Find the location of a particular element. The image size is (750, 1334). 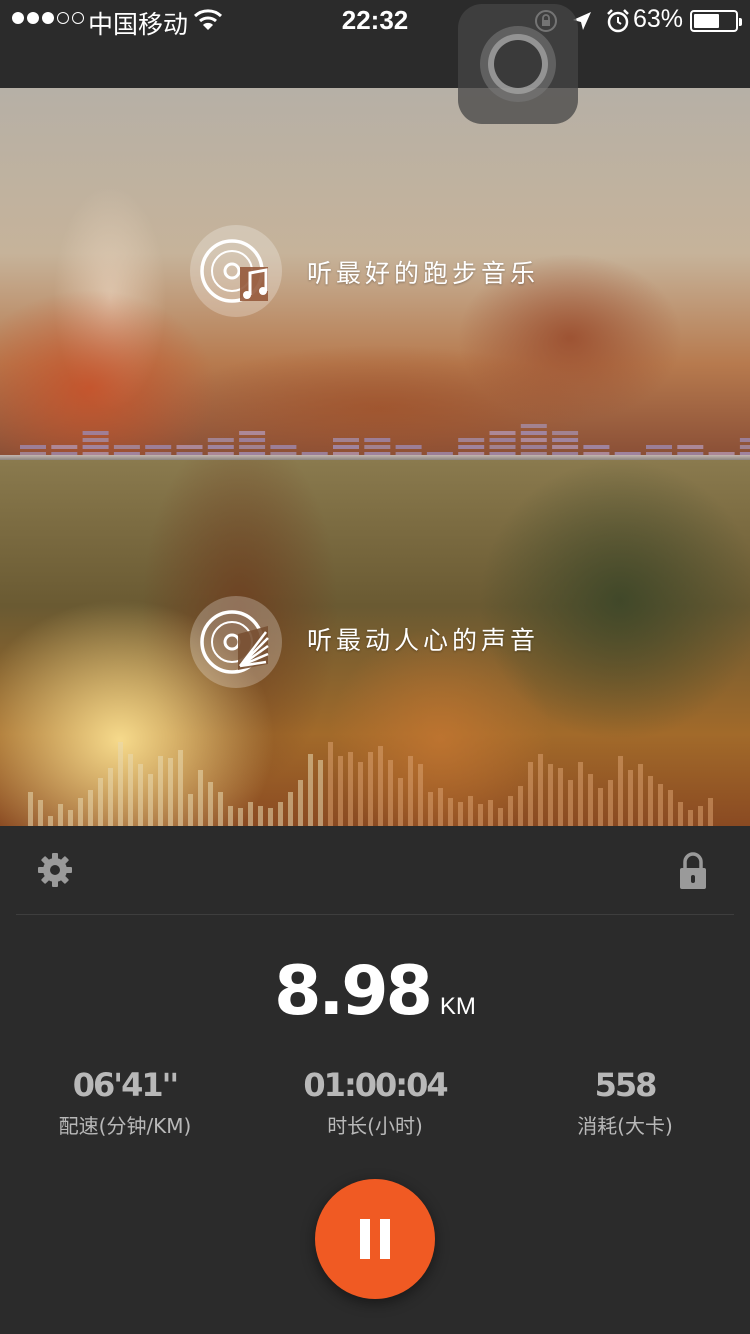

banner-title: 听最好的跑步音乐 is located at coordinates (423, 273).